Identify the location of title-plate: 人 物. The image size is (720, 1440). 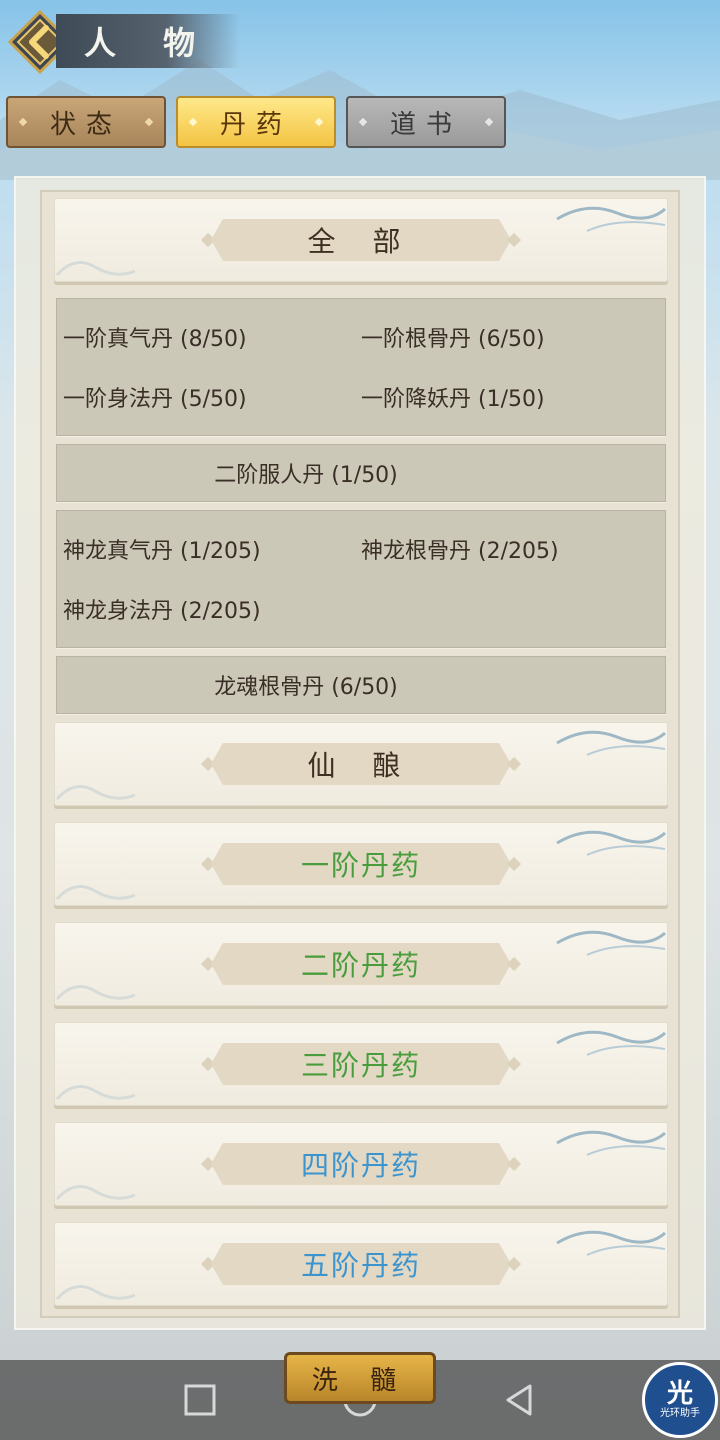
(148, 41).